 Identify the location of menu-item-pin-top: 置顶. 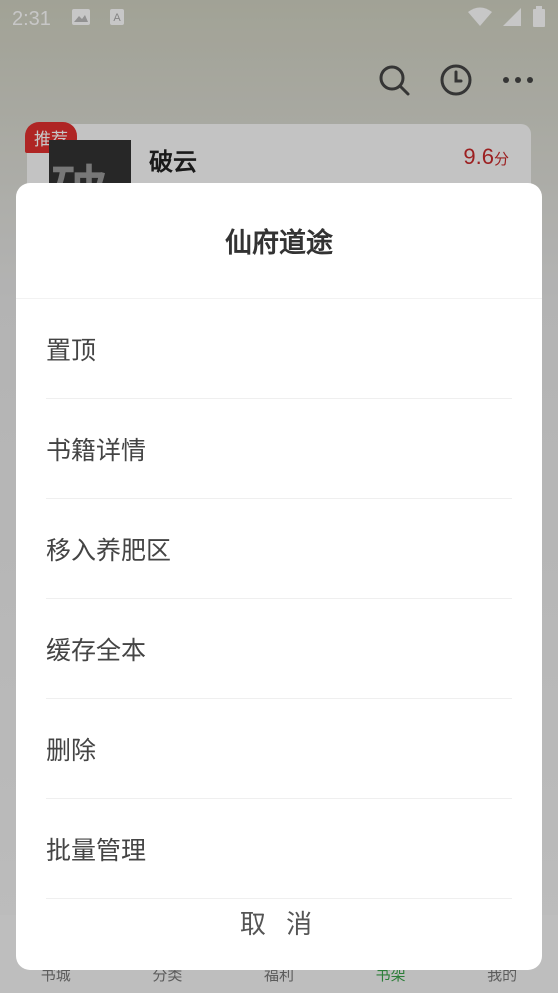
(279, 349).